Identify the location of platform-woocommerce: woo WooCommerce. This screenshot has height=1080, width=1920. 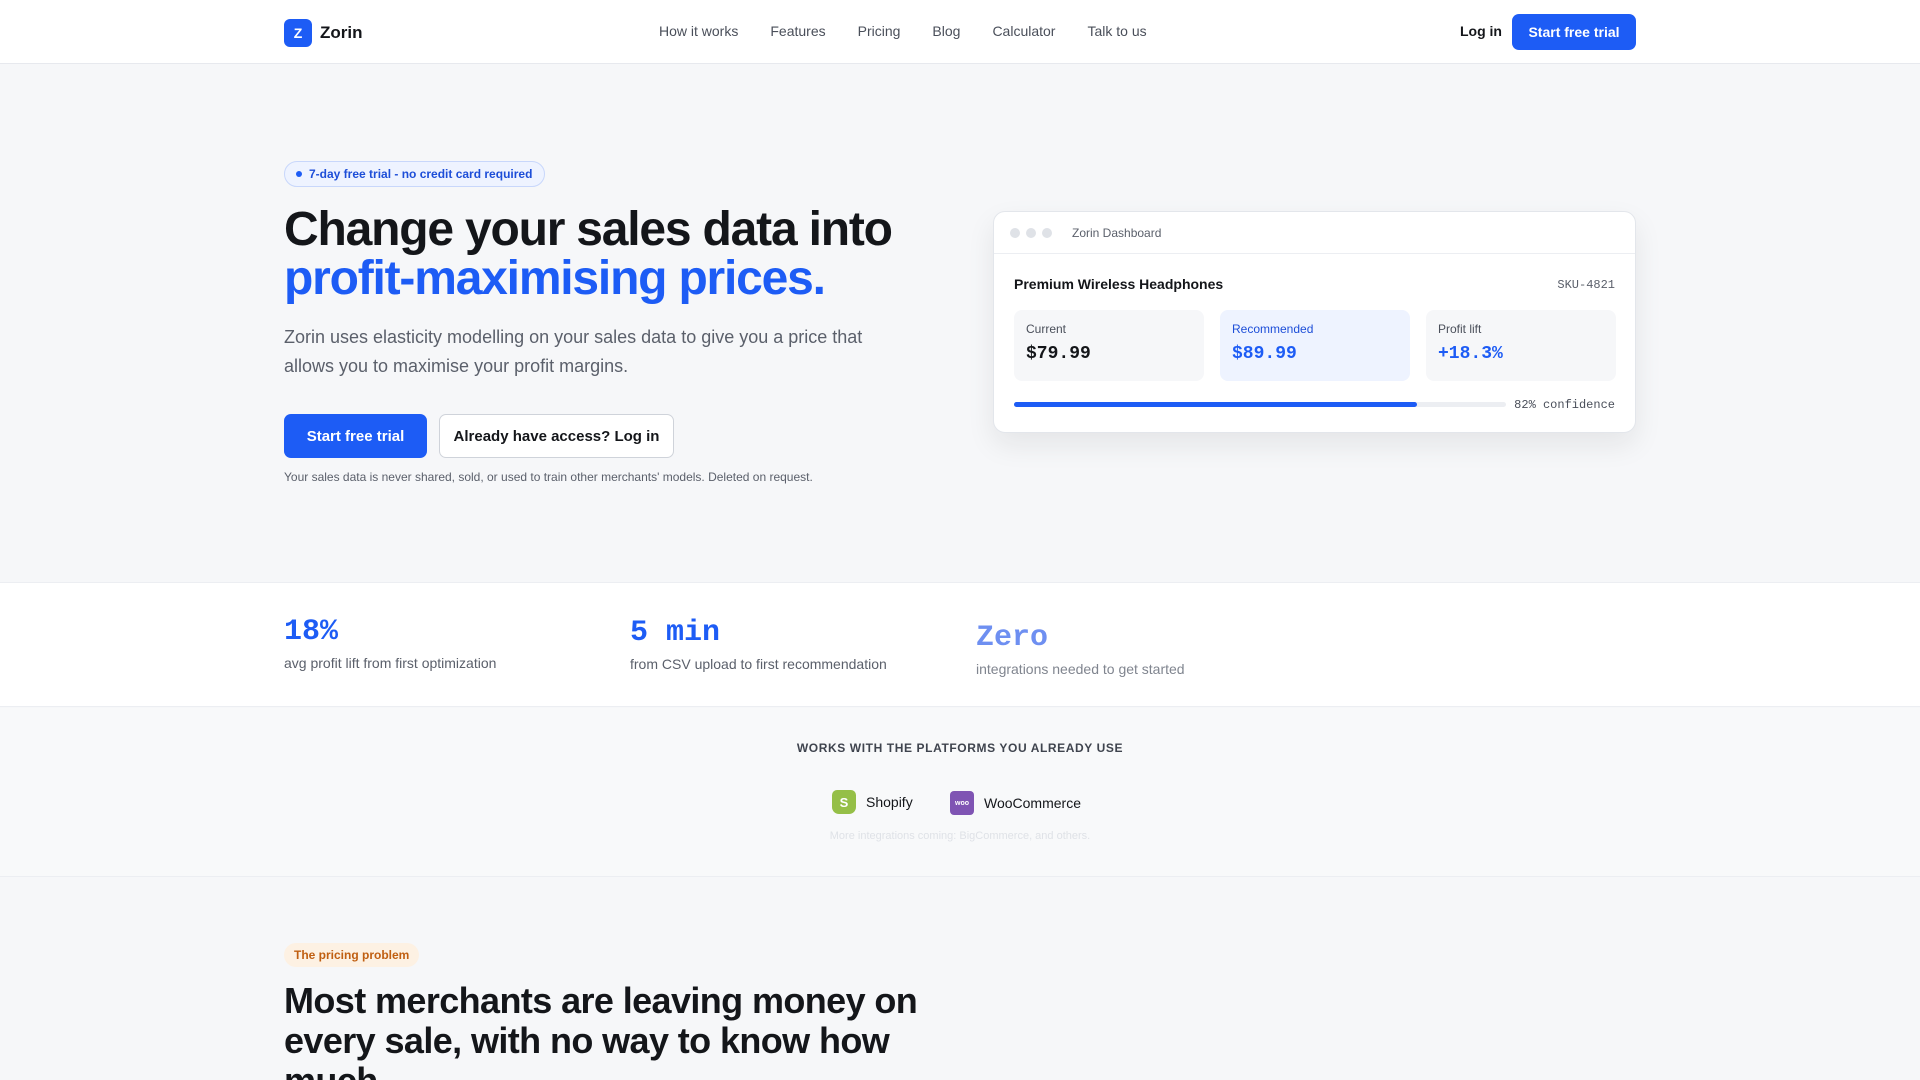
(1015, 803).